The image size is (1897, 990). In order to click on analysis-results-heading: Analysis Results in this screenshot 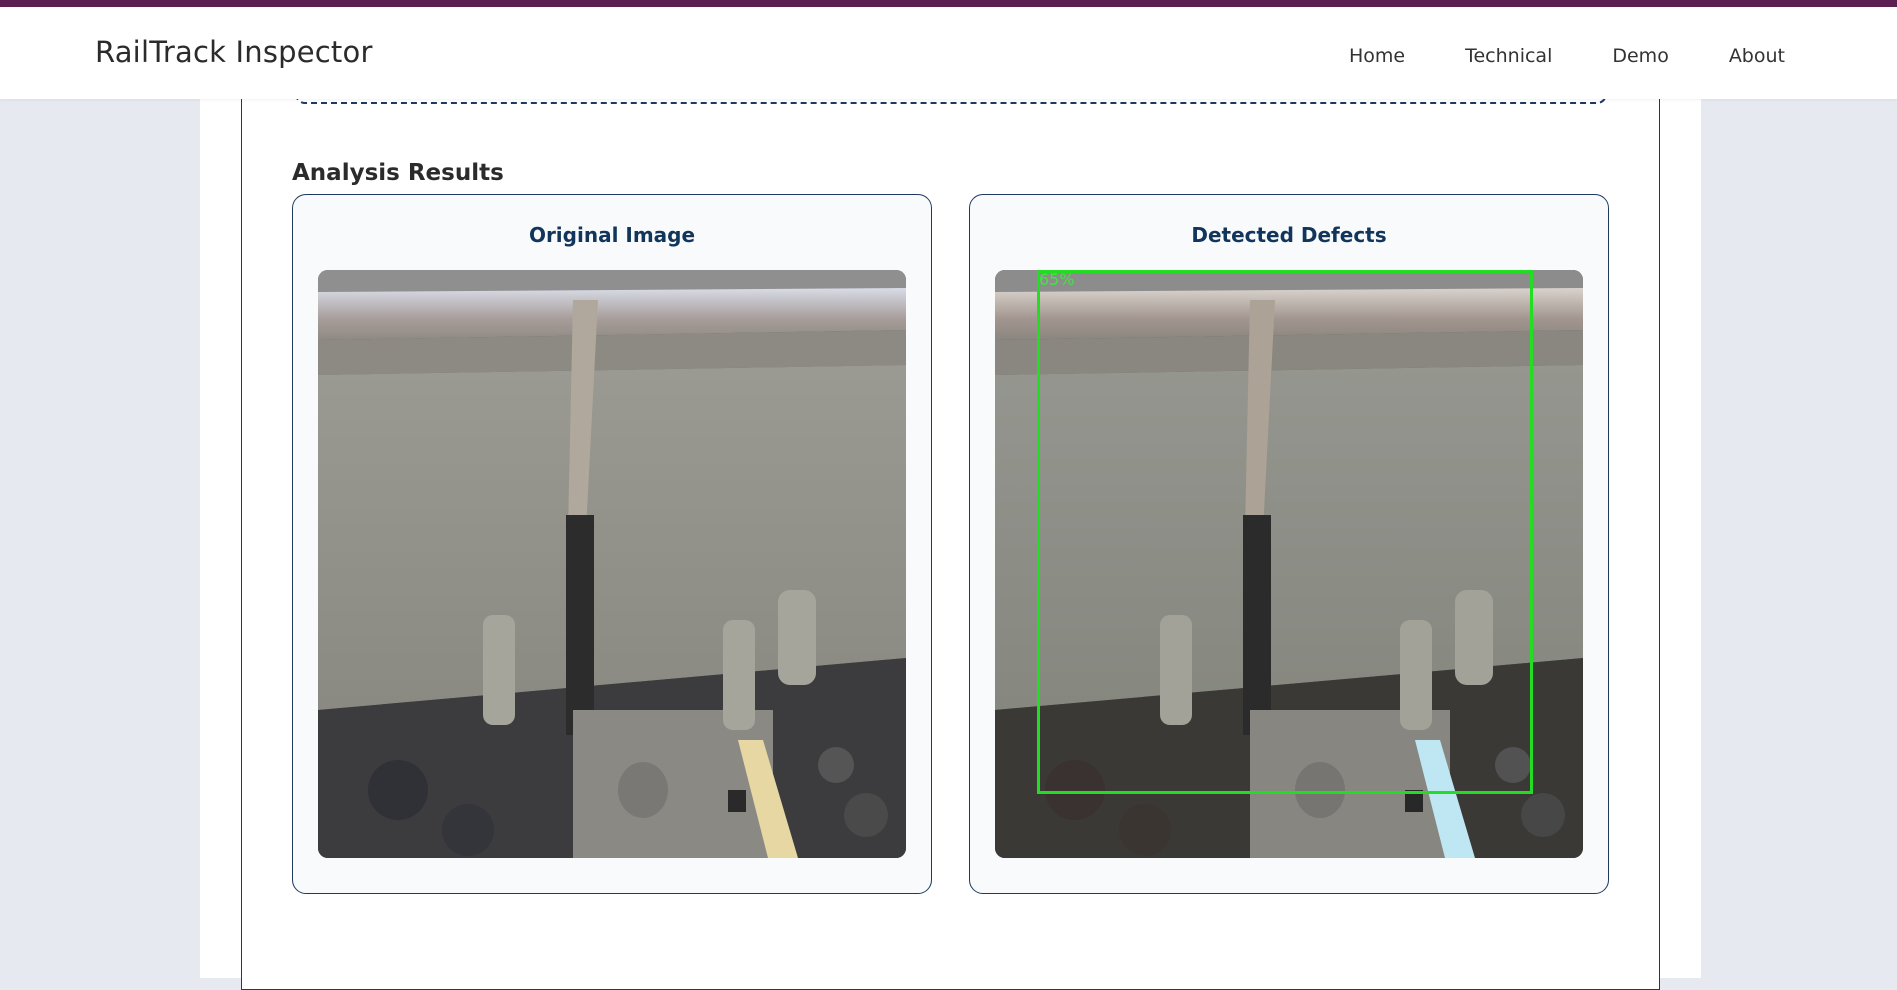, I will do `click(398, 173)`.